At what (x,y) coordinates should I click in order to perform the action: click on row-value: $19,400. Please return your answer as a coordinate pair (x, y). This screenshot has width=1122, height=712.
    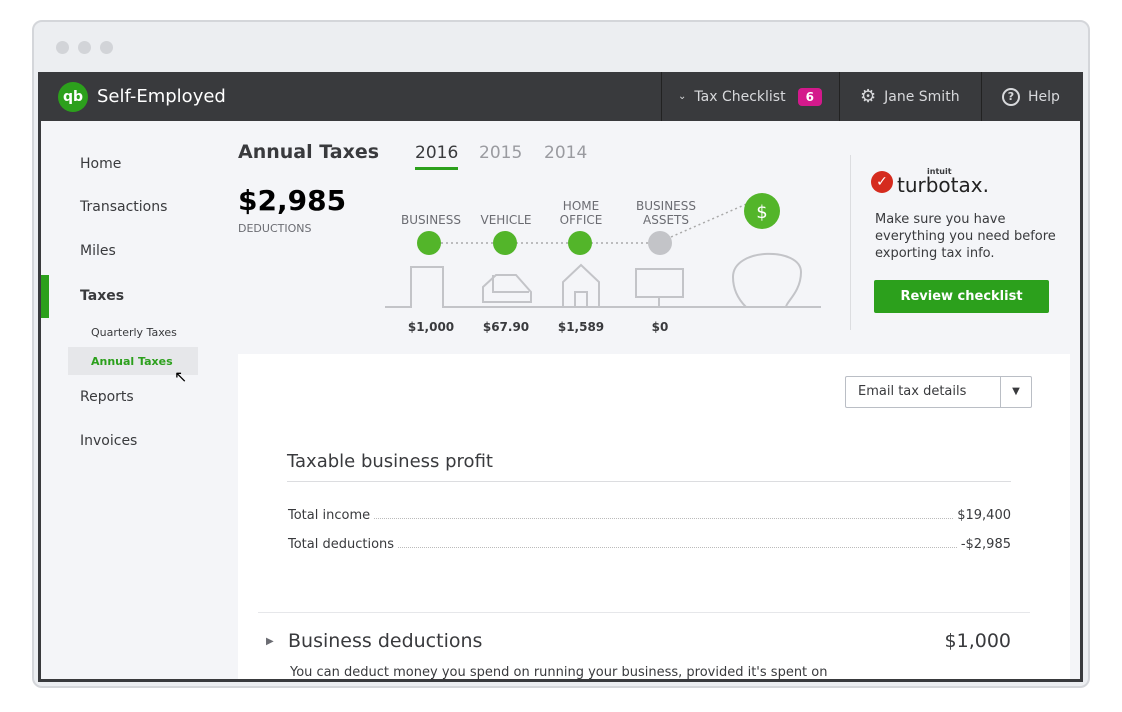
    Looking at the image, I should click on (984, 515).